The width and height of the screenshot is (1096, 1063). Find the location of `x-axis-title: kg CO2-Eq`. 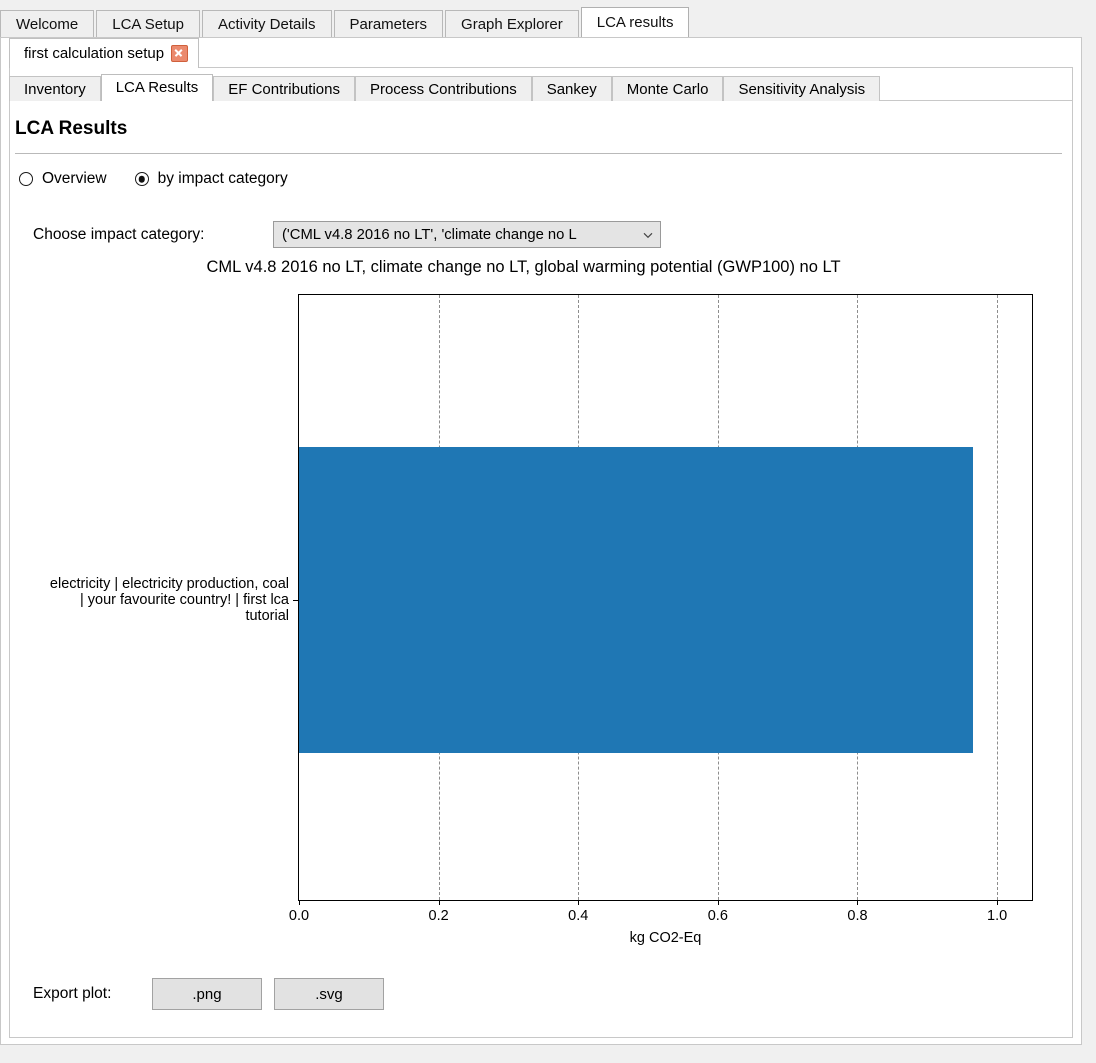

x-axis-title: kg CO2-Eq is located at coordinates (665, 938).